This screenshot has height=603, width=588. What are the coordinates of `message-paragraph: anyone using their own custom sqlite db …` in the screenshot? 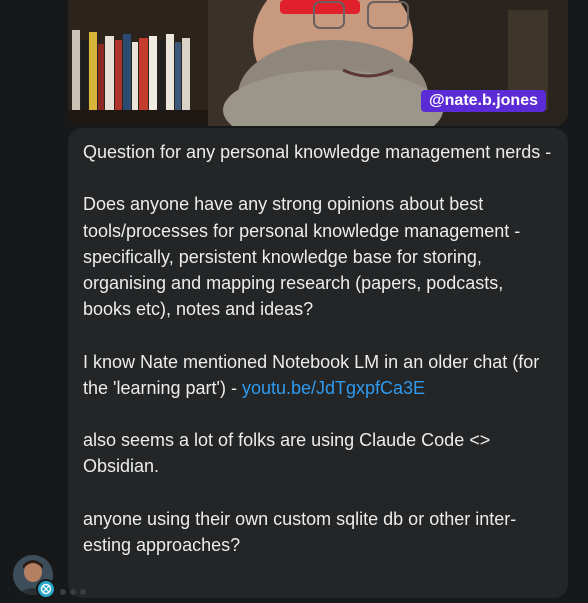 It's located at (300, 531).